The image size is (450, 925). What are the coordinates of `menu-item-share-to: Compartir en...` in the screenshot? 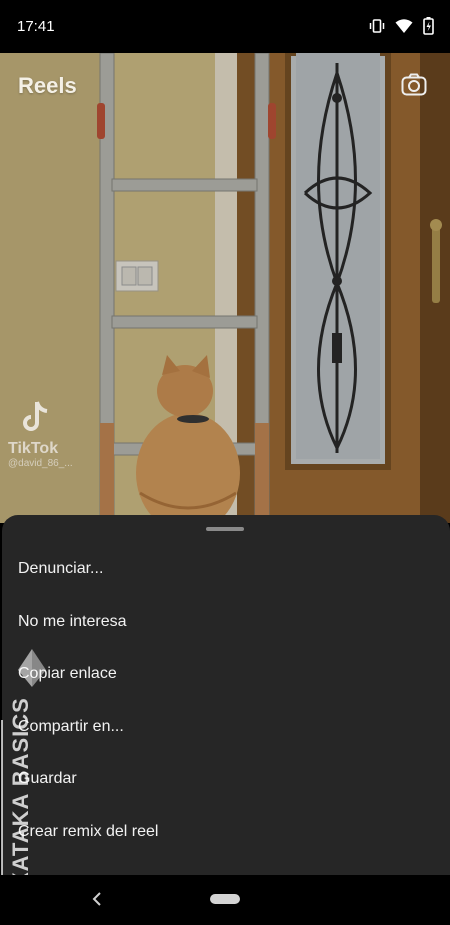 It's located at (226, 733).